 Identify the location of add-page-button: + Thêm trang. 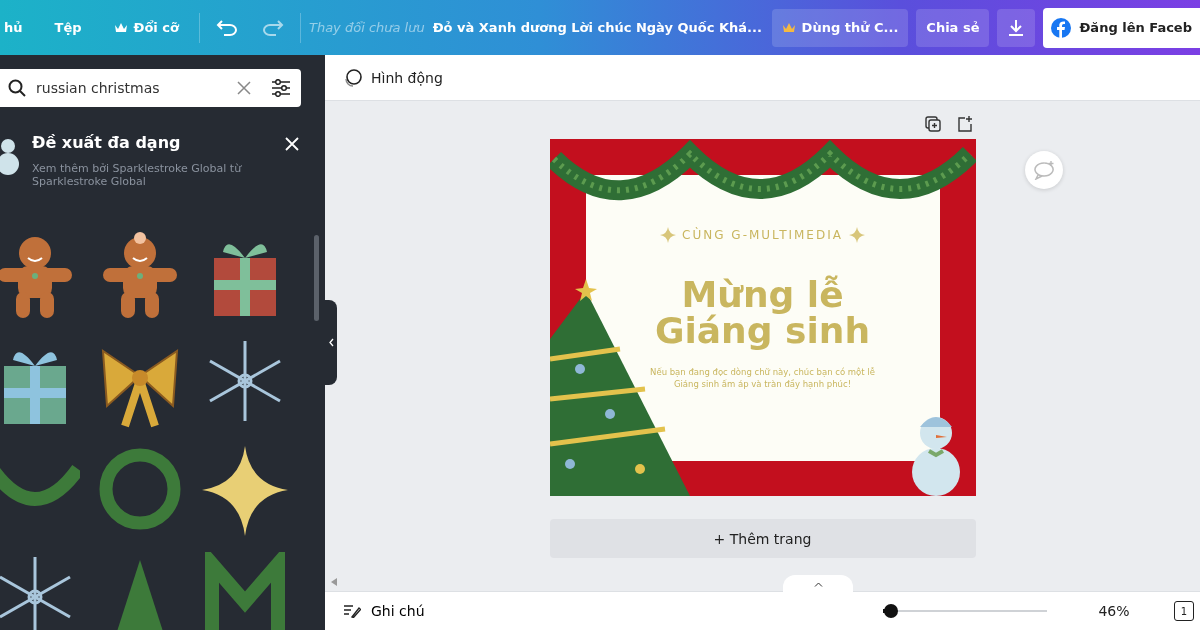
(762, 538).